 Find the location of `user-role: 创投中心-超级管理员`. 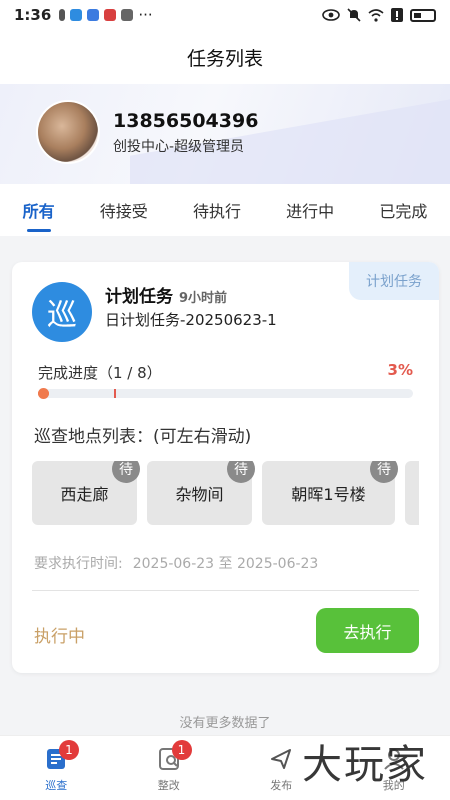

user-role: 创投中心-超级管理员 is located at coordinates (179, 147).